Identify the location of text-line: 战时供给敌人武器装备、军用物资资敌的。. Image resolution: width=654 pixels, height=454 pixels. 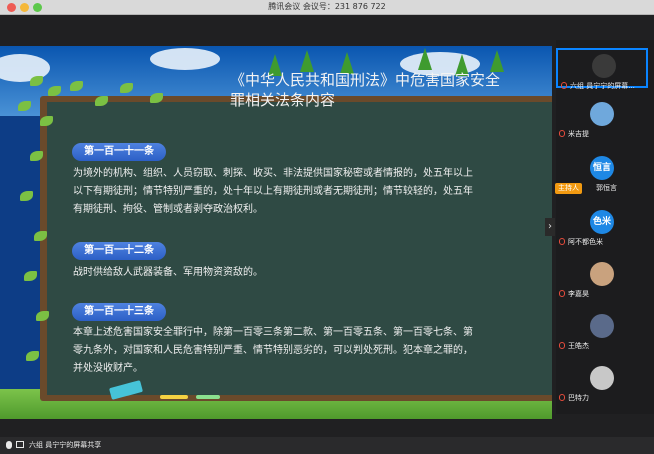
(168, 272).